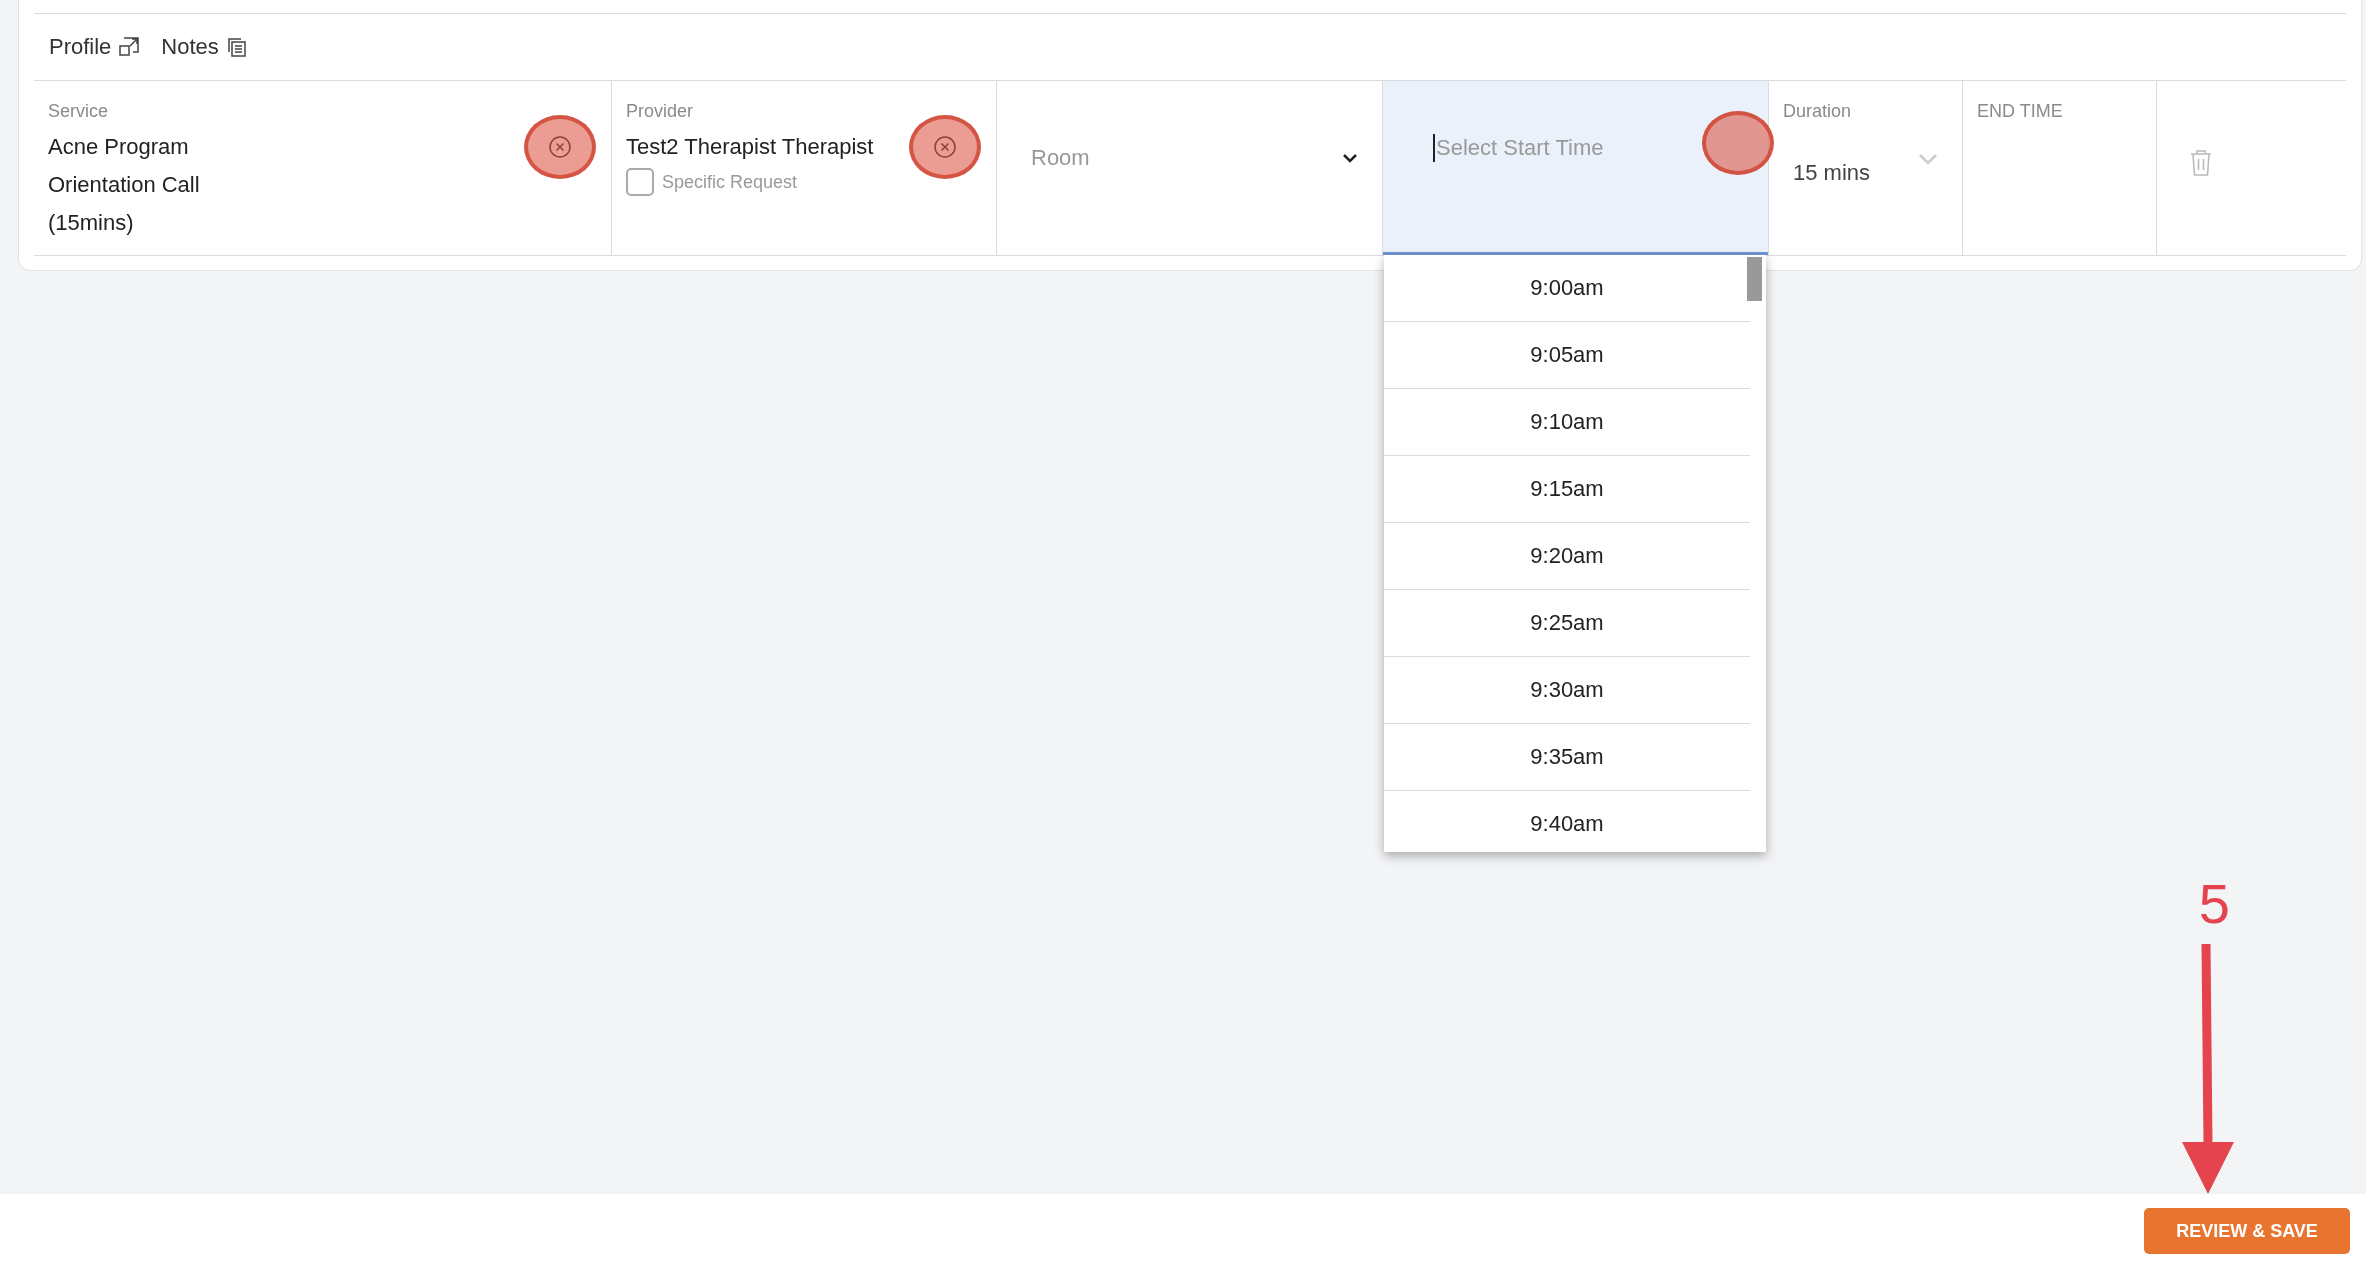 The height and width of the screenshot is (1268, 2366). Describe the element at coordinates (1567, 422) in the screenshot. I see `time-option: 9:10am` at that location.